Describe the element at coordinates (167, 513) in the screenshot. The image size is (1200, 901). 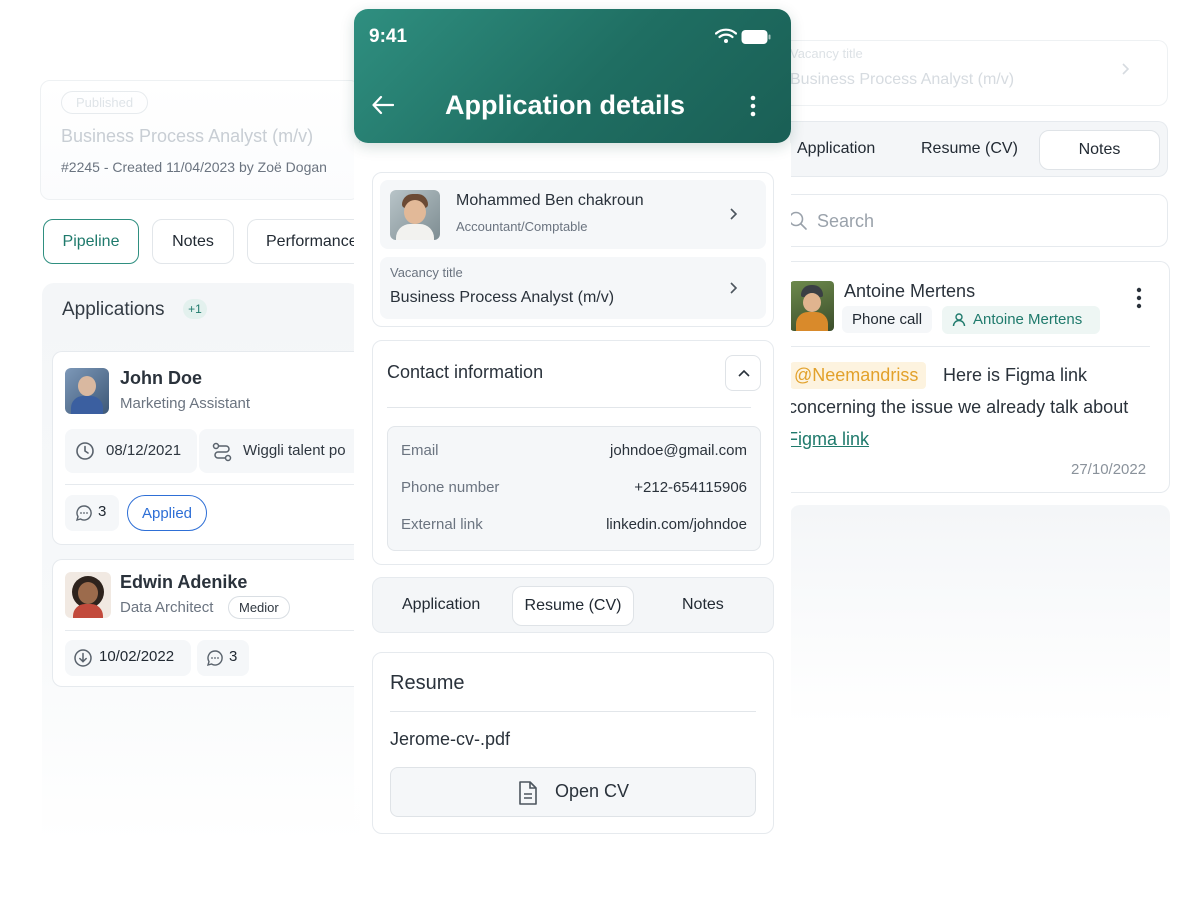
I see `status-badge-applied: Applied` at that location.